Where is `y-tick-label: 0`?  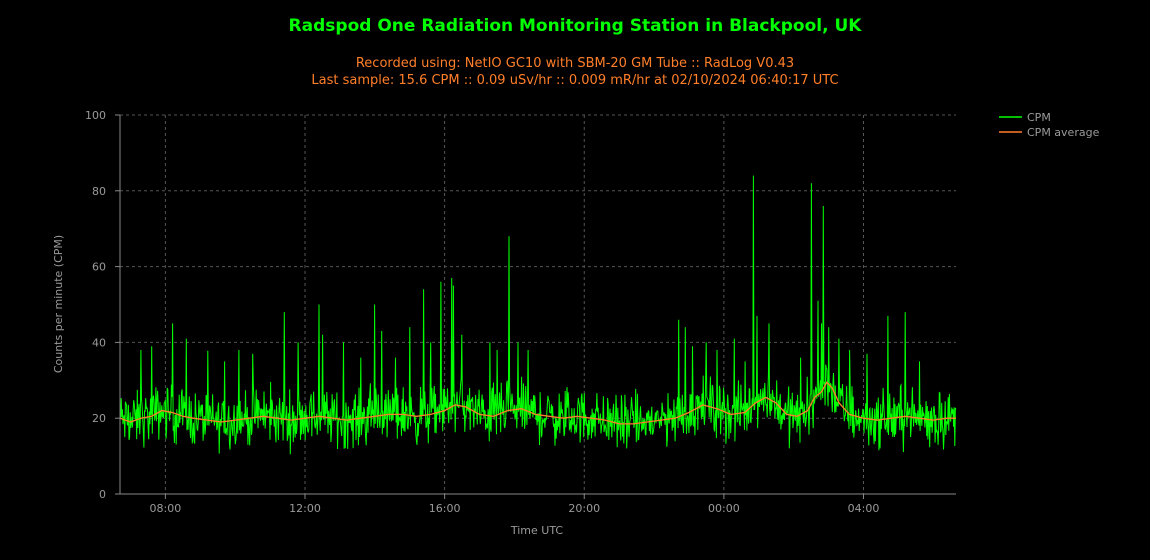
y-tick-label: 0 is located at coordinates (102, 494).